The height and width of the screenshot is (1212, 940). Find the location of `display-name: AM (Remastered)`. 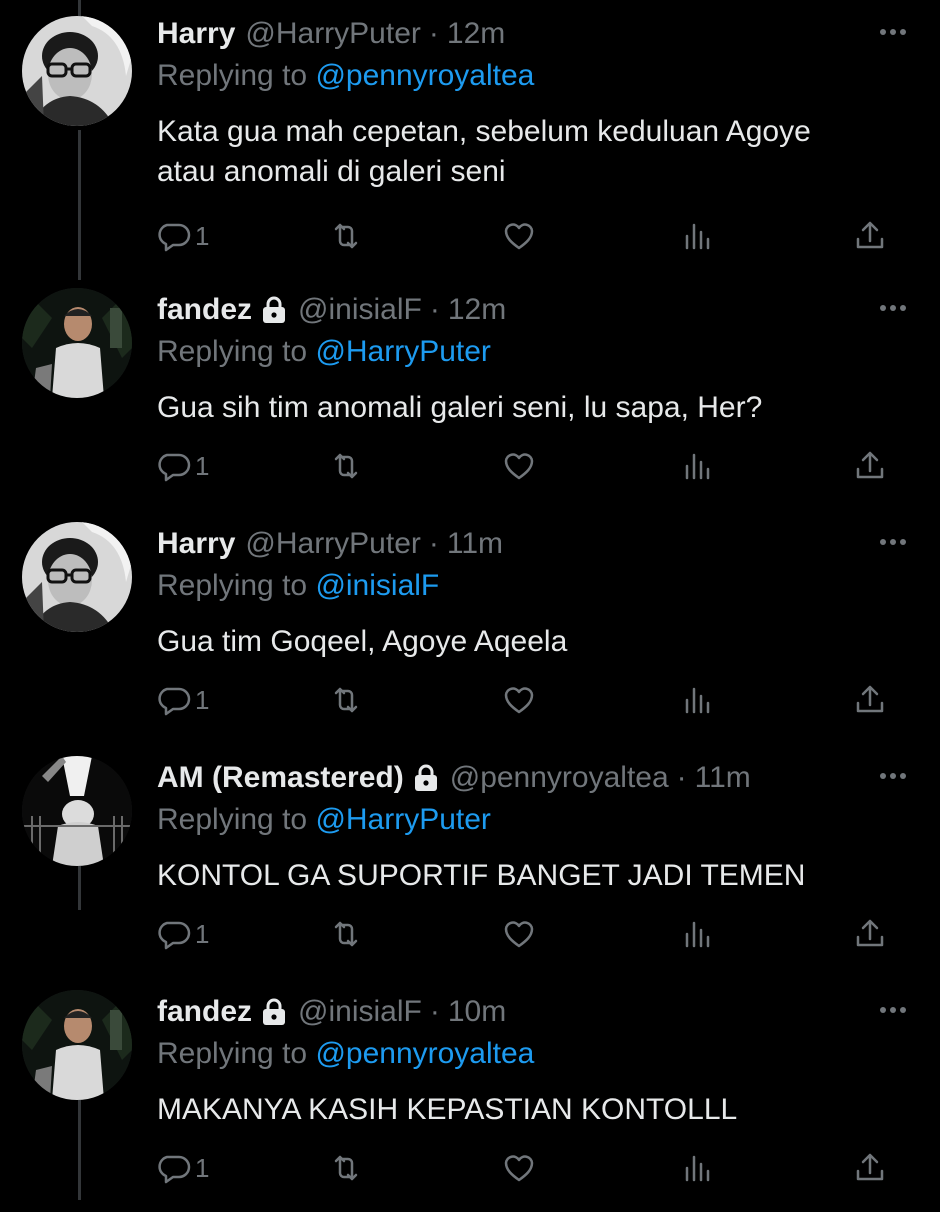

display-name: AM (Remastered) is located at coordinates (280, 778).